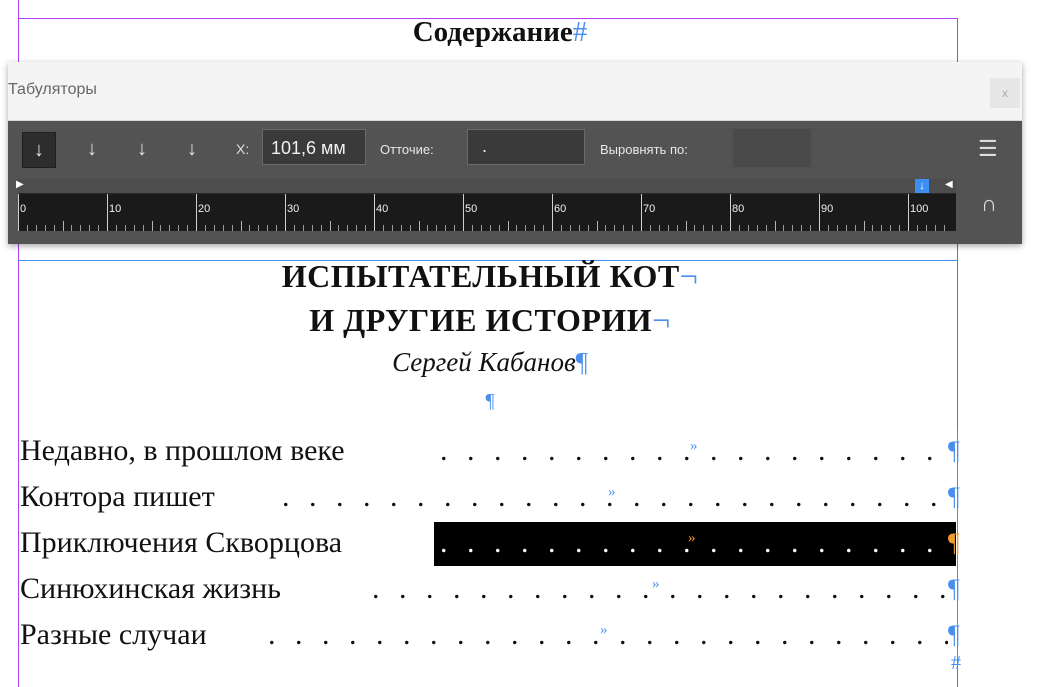 This screenshot has height=687, width=1037. What do you see at coordinates (490, 401) in the screenshot?
I see `empty-paragraph-mark: ¶` at bounding box center [490, 401].